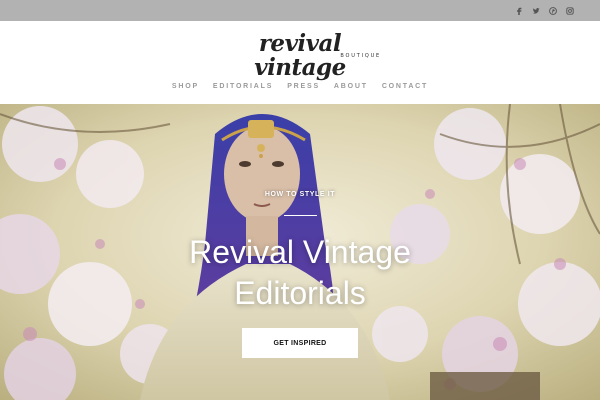 The image size is (600, 400). I want to click on hero-title-line1: Revival Vintage, so click(300, 252).